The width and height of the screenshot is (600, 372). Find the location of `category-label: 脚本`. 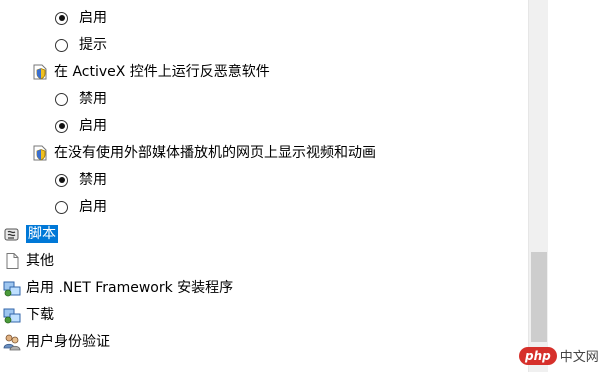

category-label: 脚本 is located at coordinates (42, 234).